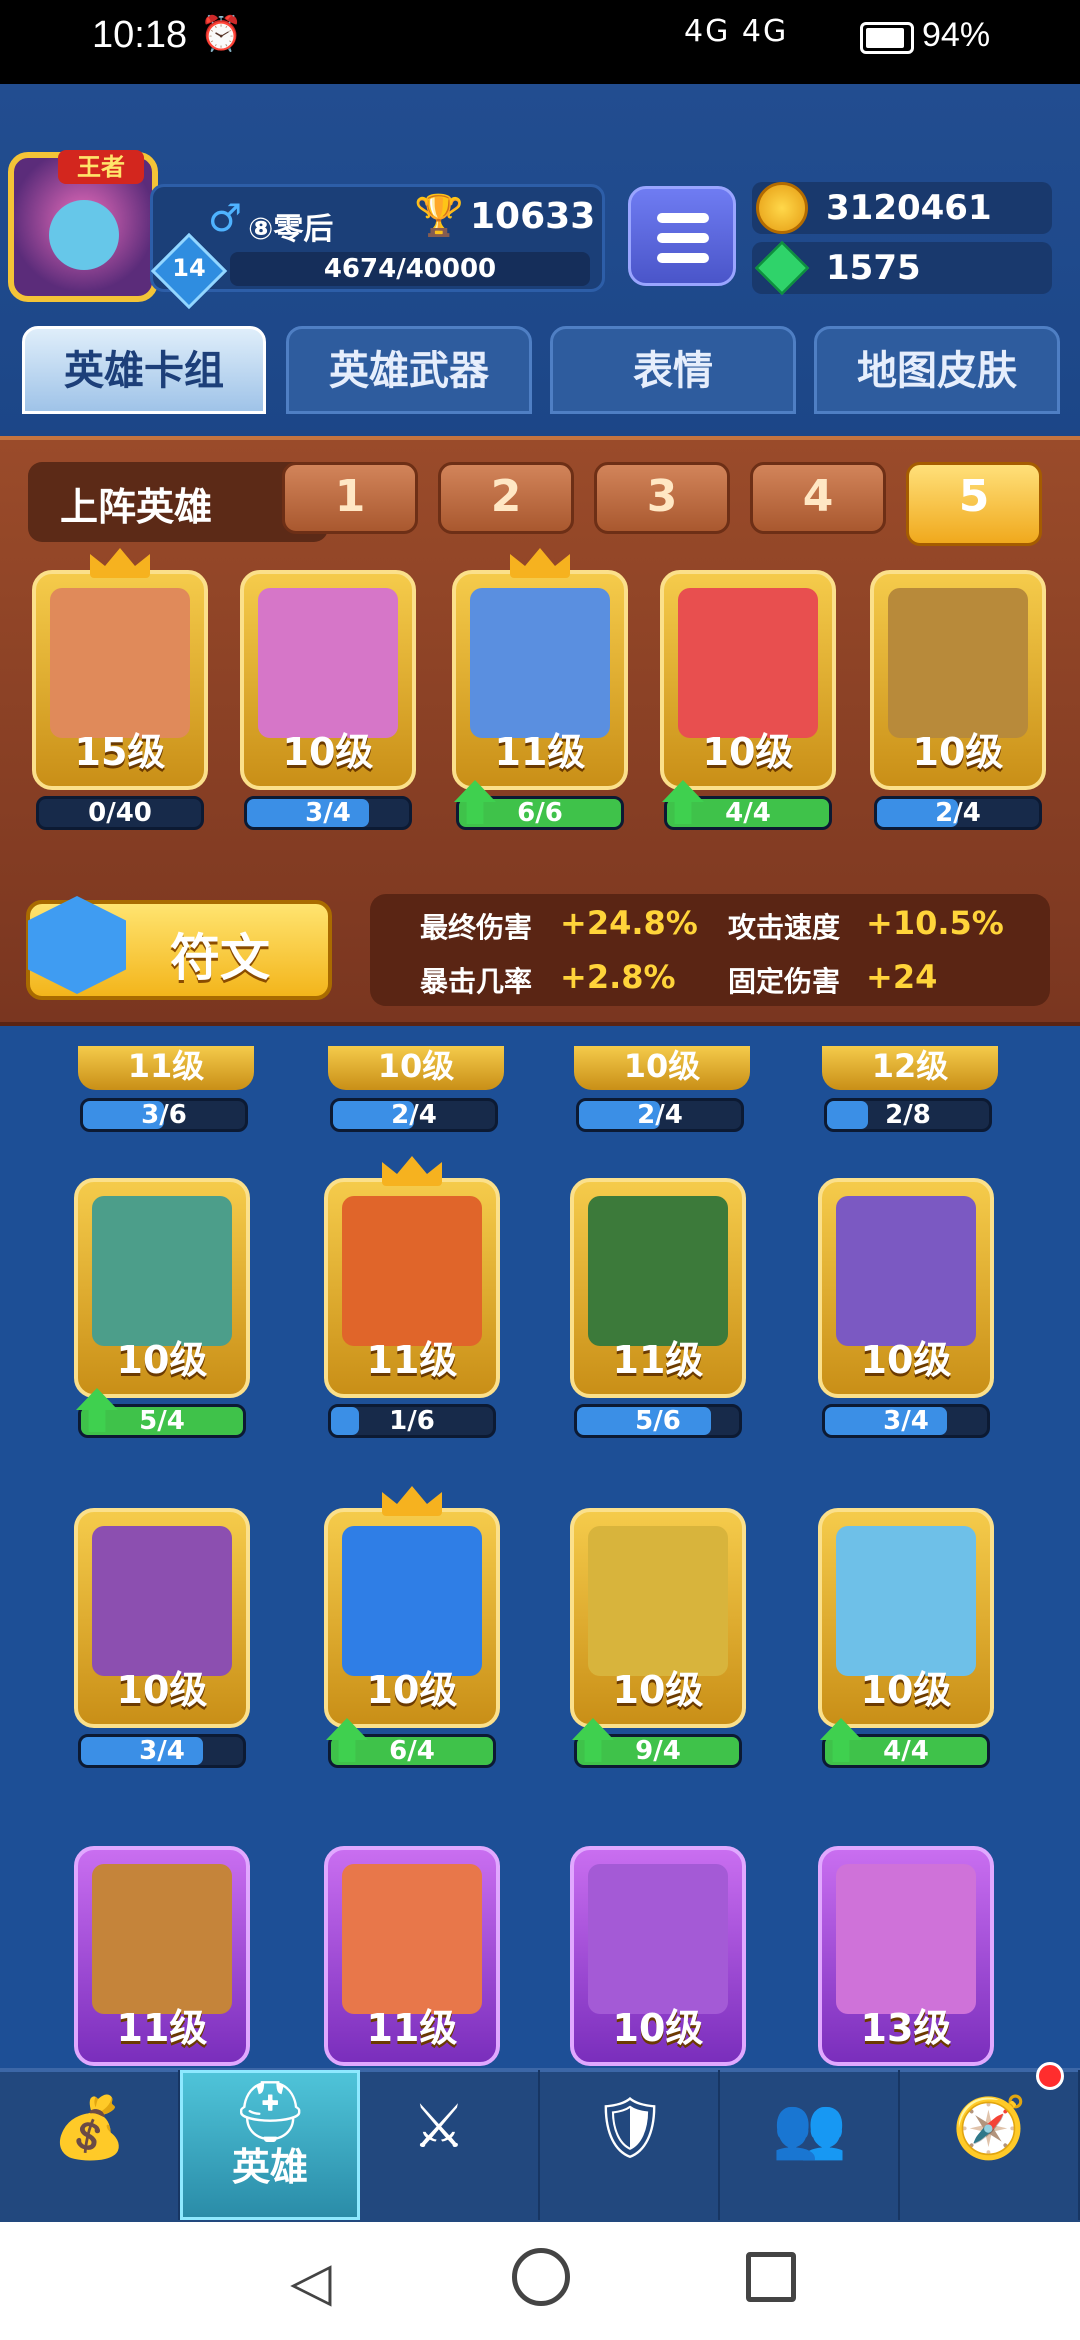  Describe the element at coordinates (673, 370) in the screenshot. I see `tab-emotes: 表情` at that location.